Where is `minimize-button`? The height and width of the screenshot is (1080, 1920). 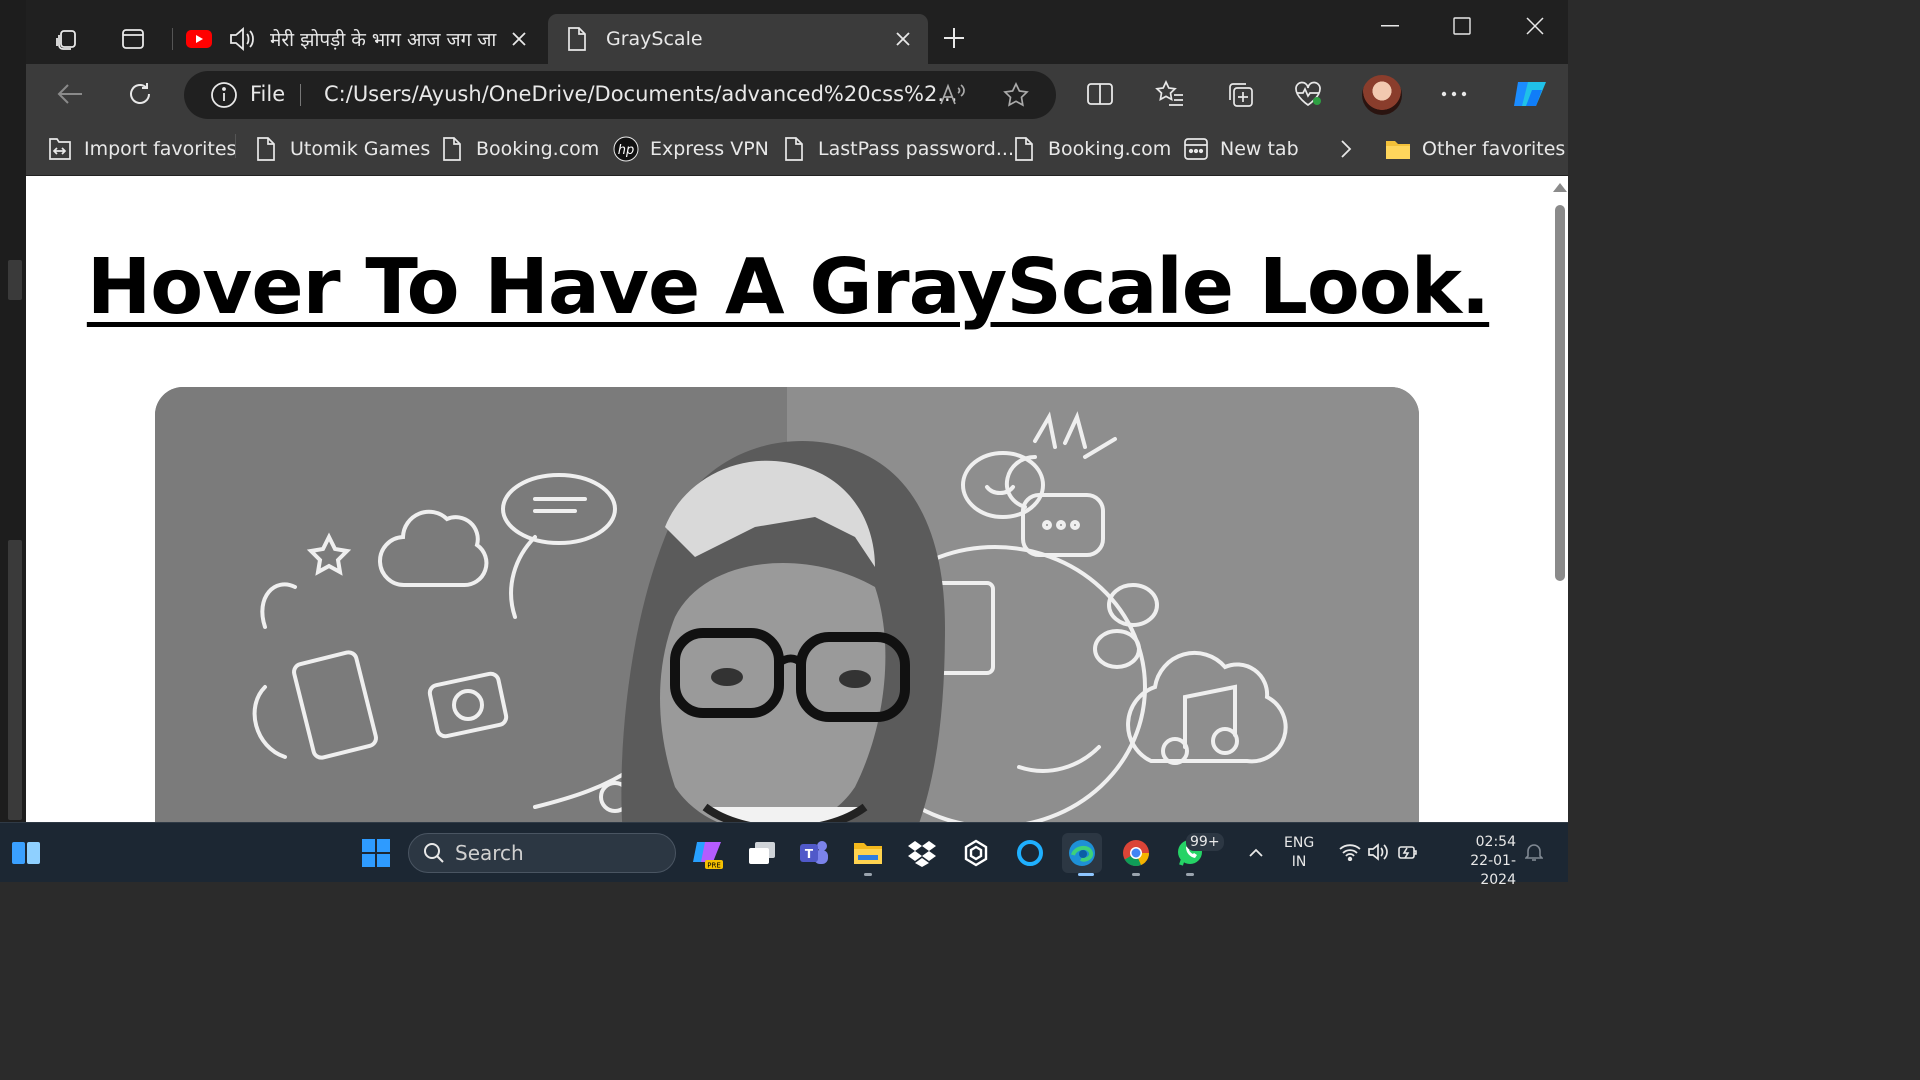 minimize-button is located at coordinates (1390, 26).